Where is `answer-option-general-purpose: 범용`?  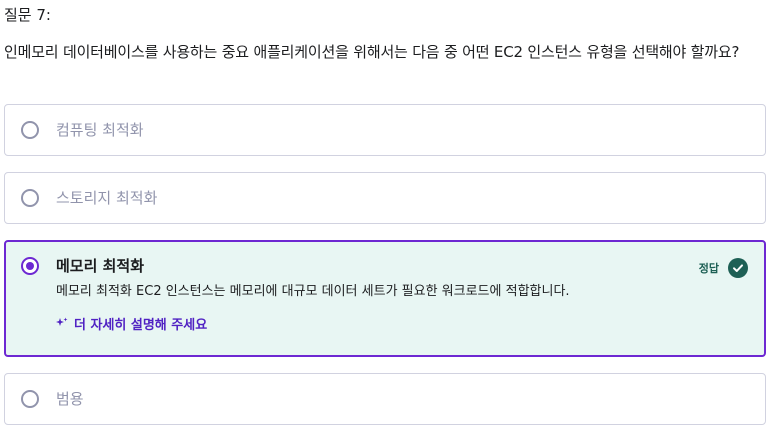 answer-option-general-purpose: 범용 is located at coordinates (385, 399).